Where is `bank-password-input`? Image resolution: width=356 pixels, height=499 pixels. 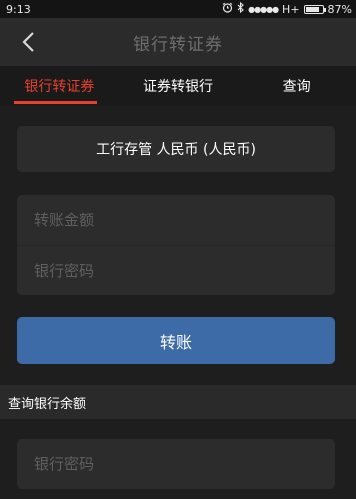
bank-password-input is located at coordinates (174, 270).